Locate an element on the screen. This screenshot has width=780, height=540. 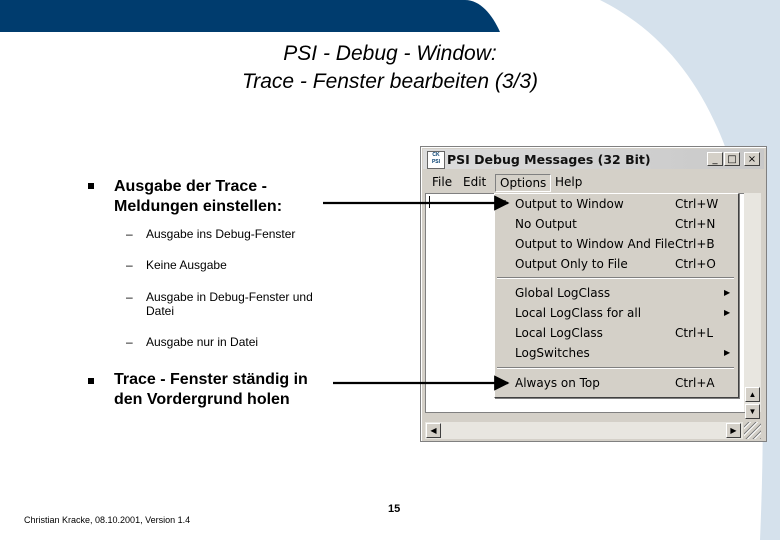
connector-arrows is located at coordinates (416, 293).